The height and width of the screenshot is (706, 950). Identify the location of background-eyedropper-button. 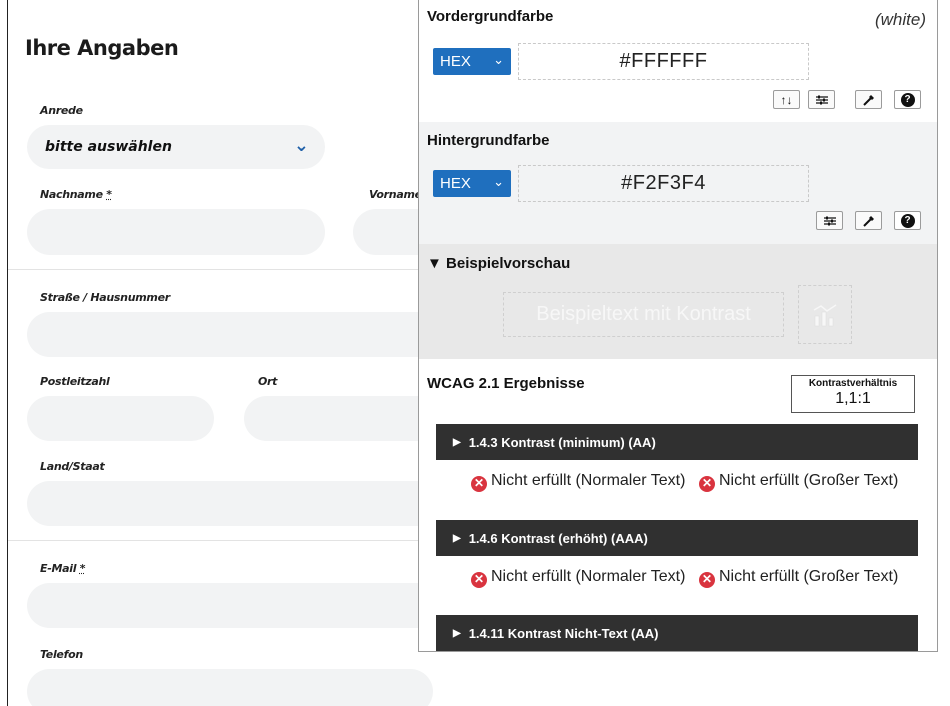
(868, 220).